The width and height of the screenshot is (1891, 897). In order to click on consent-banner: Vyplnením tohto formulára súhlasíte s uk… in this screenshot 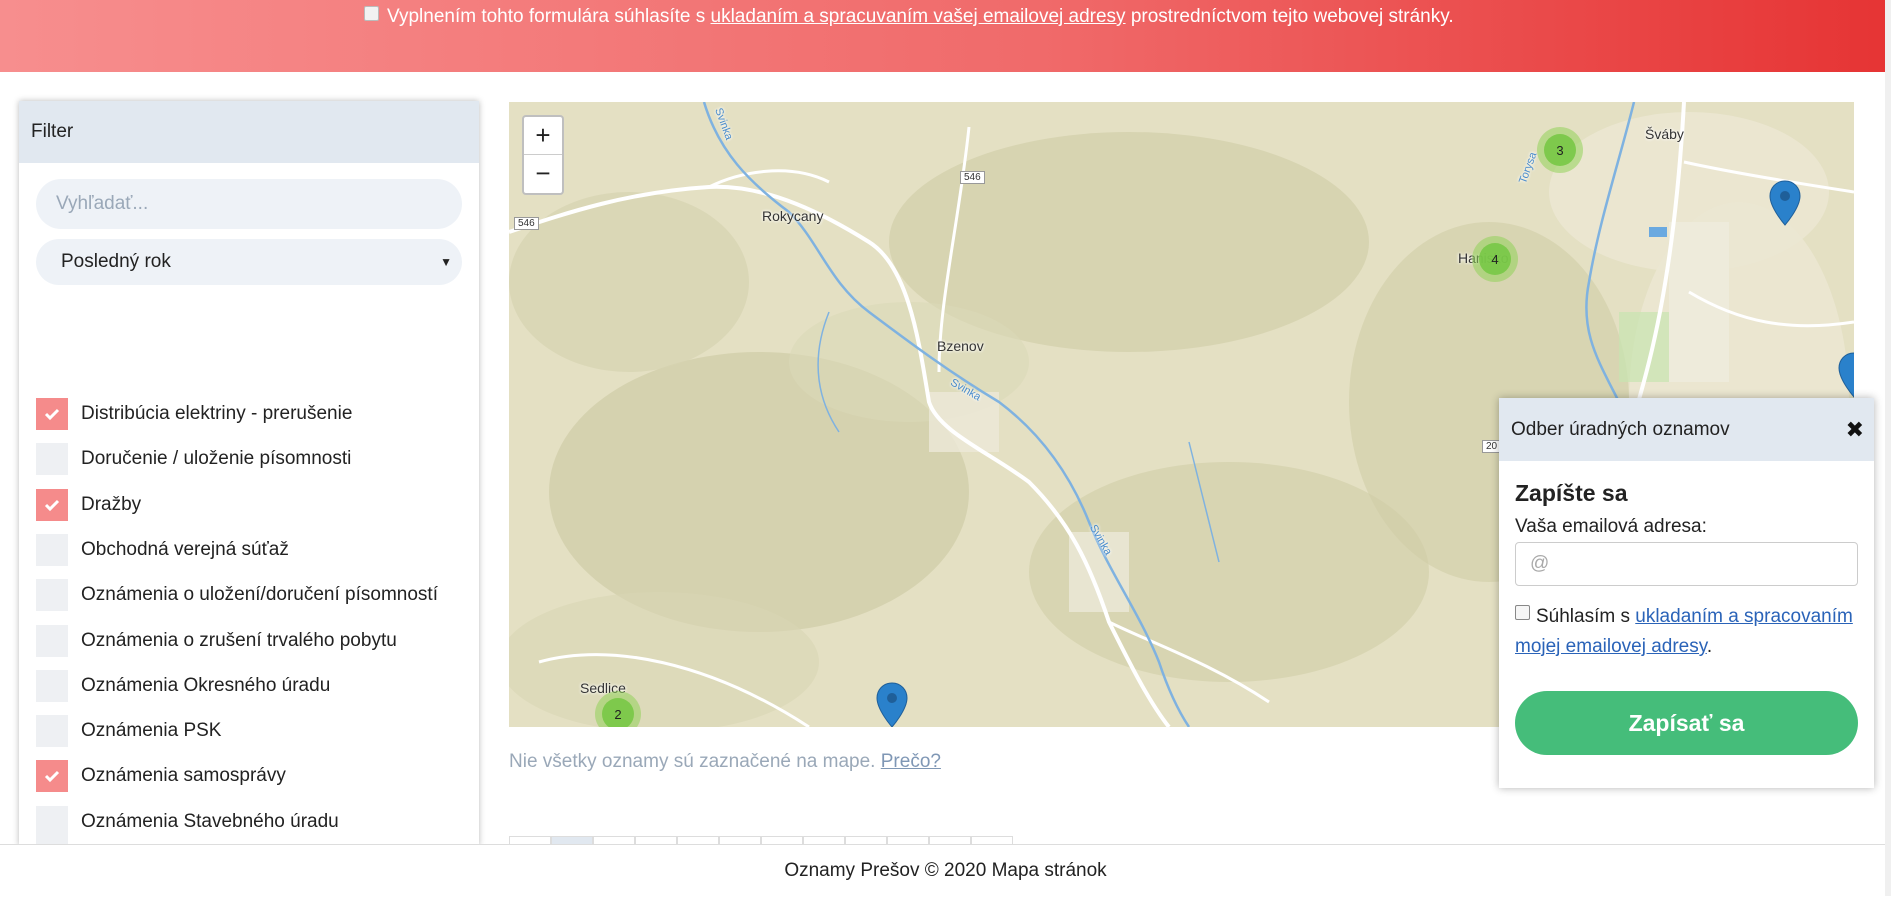, I will do `click(945, 36)`.